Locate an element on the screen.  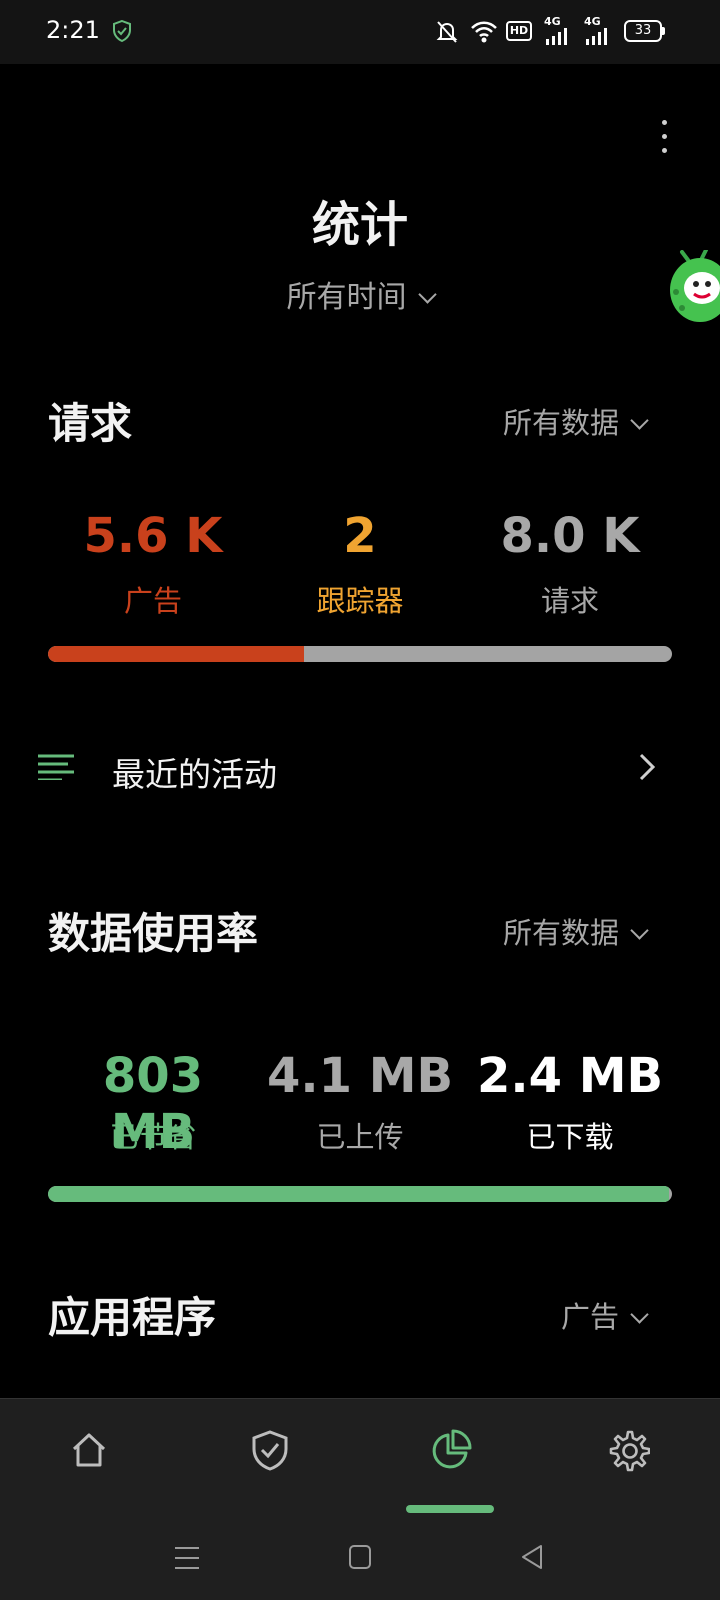
bell-off-icon is located at coordinates (447, 32).